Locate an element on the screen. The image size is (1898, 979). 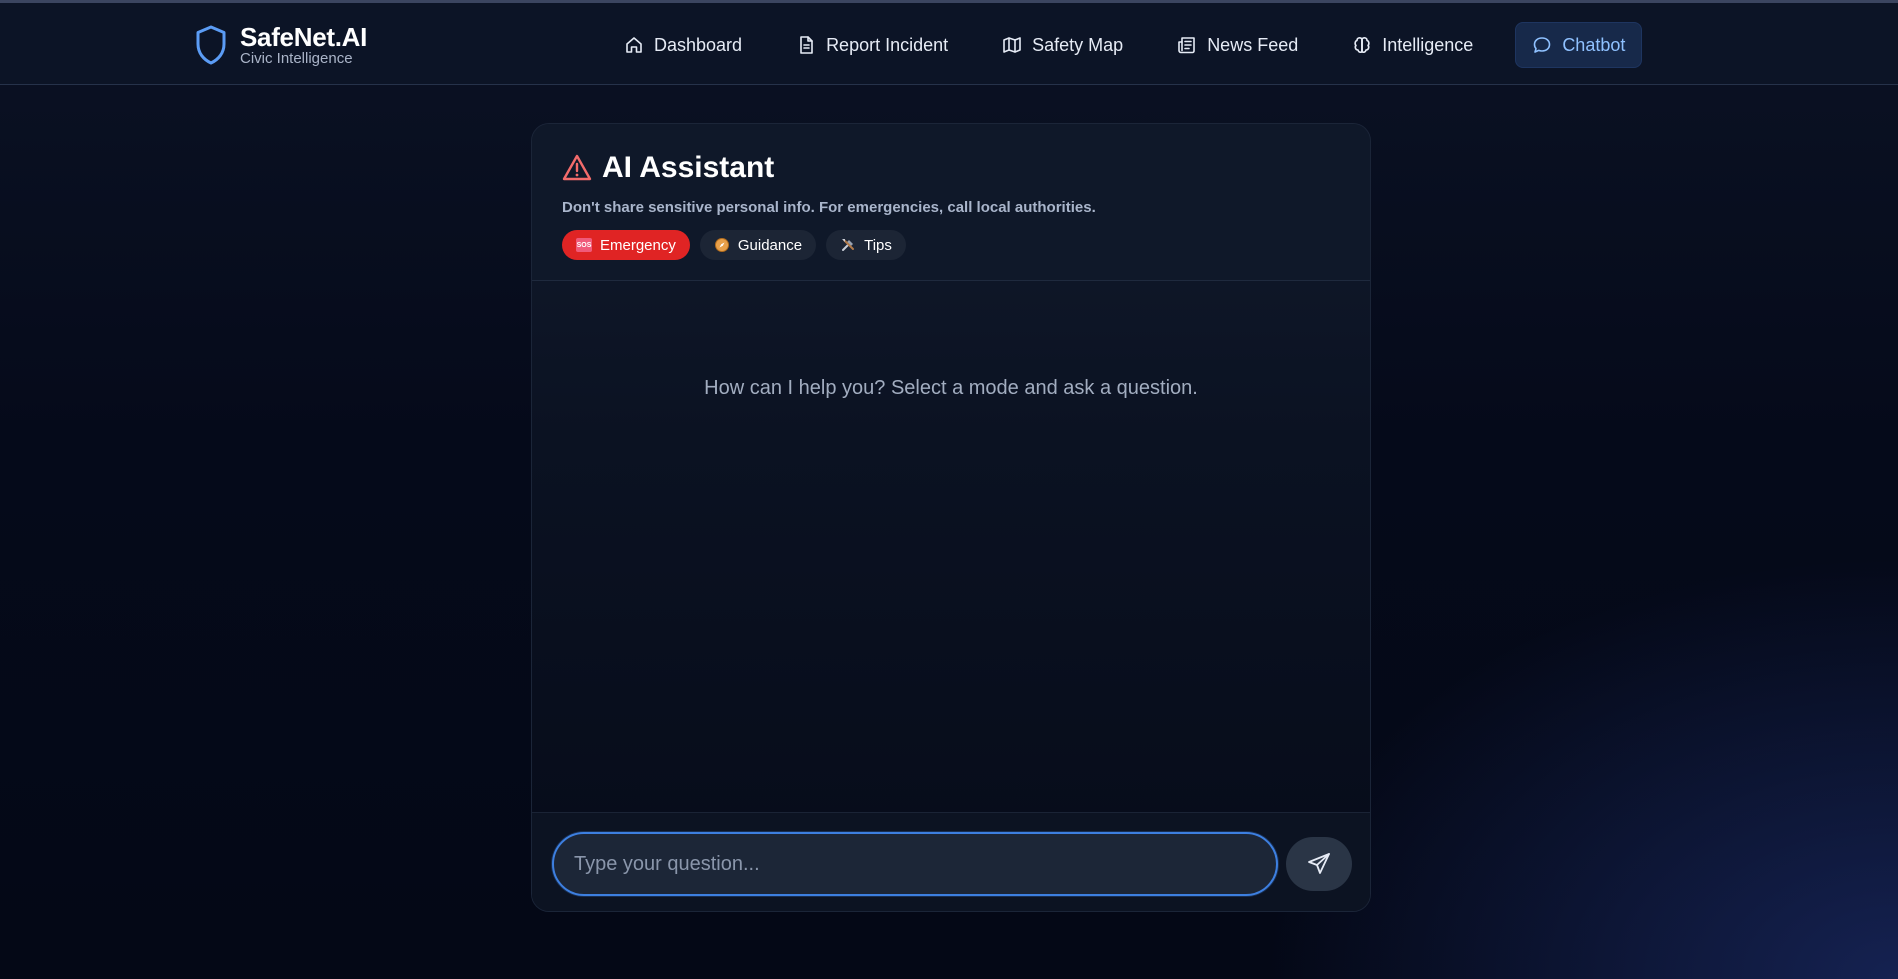
brand-logo: SafeNet.AI Civic Intelligence is located at coordinates (280, 45).